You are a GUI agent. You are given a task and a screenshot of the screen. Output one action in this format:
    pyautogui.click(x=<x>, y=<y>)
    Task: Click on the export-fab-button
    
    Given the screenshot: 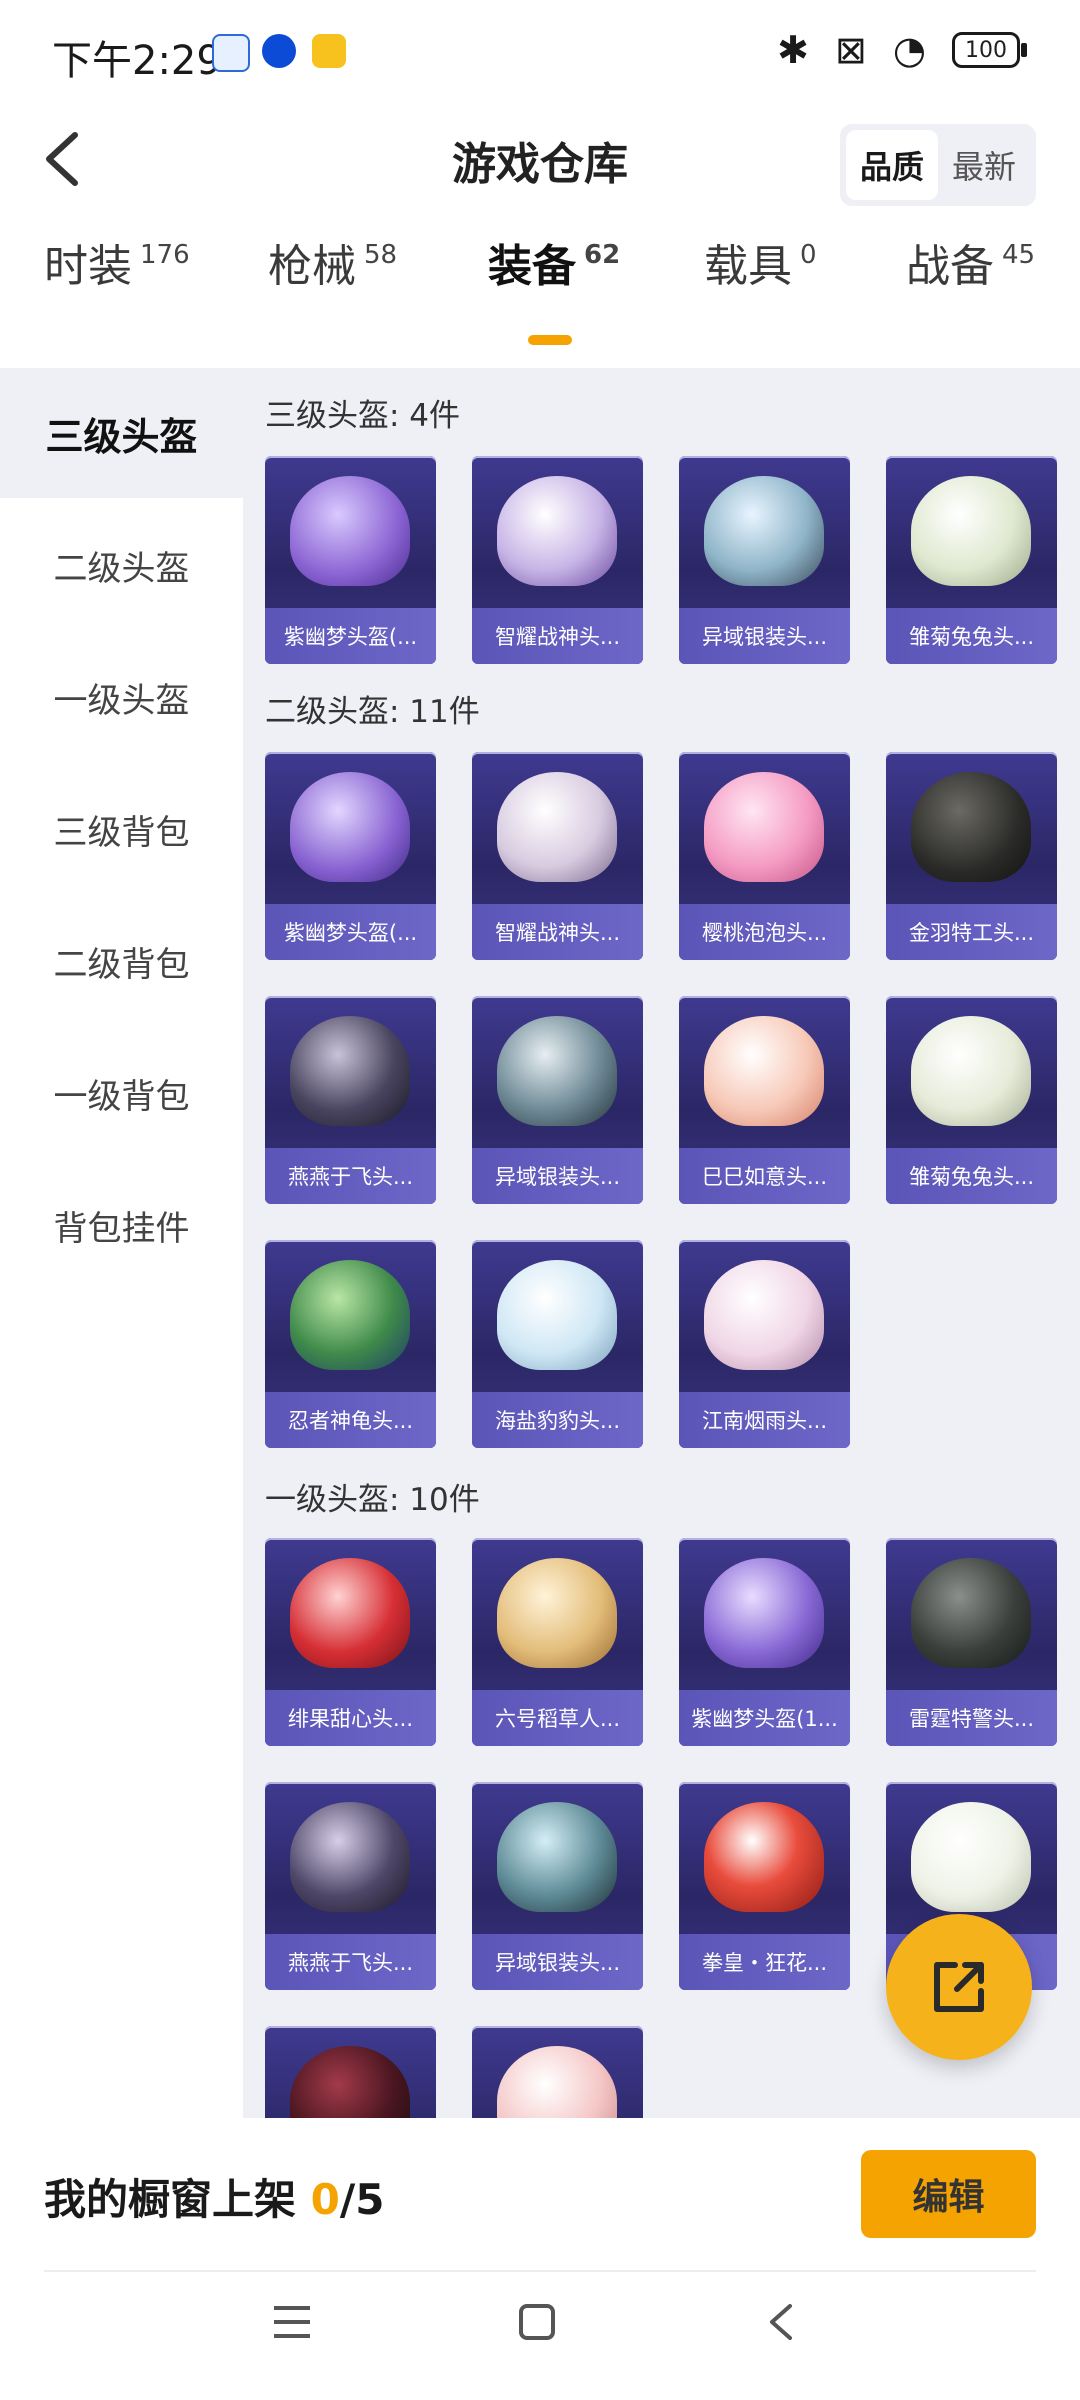 What is the action you would take?
    pyautogui.click(x=959, y=1987)
    